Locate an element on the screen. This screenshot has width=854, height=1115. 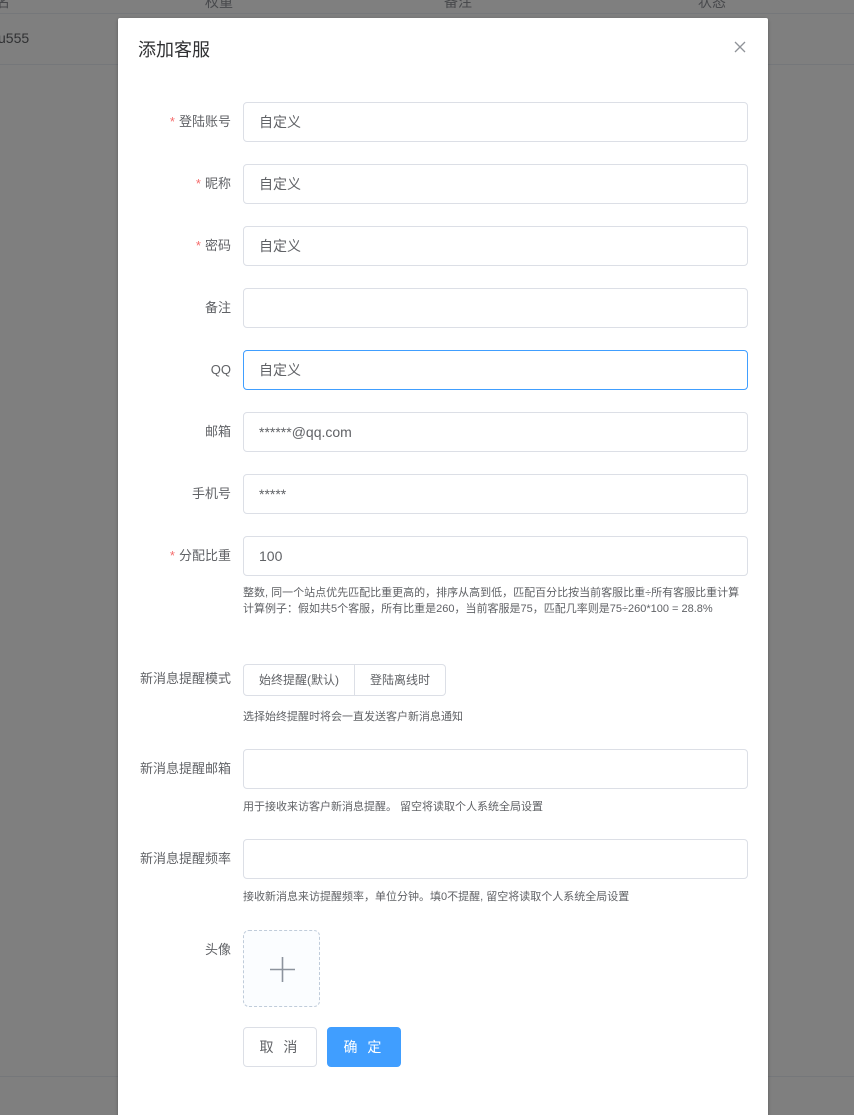
avatar-uploader is located at coordinates (281, 968).